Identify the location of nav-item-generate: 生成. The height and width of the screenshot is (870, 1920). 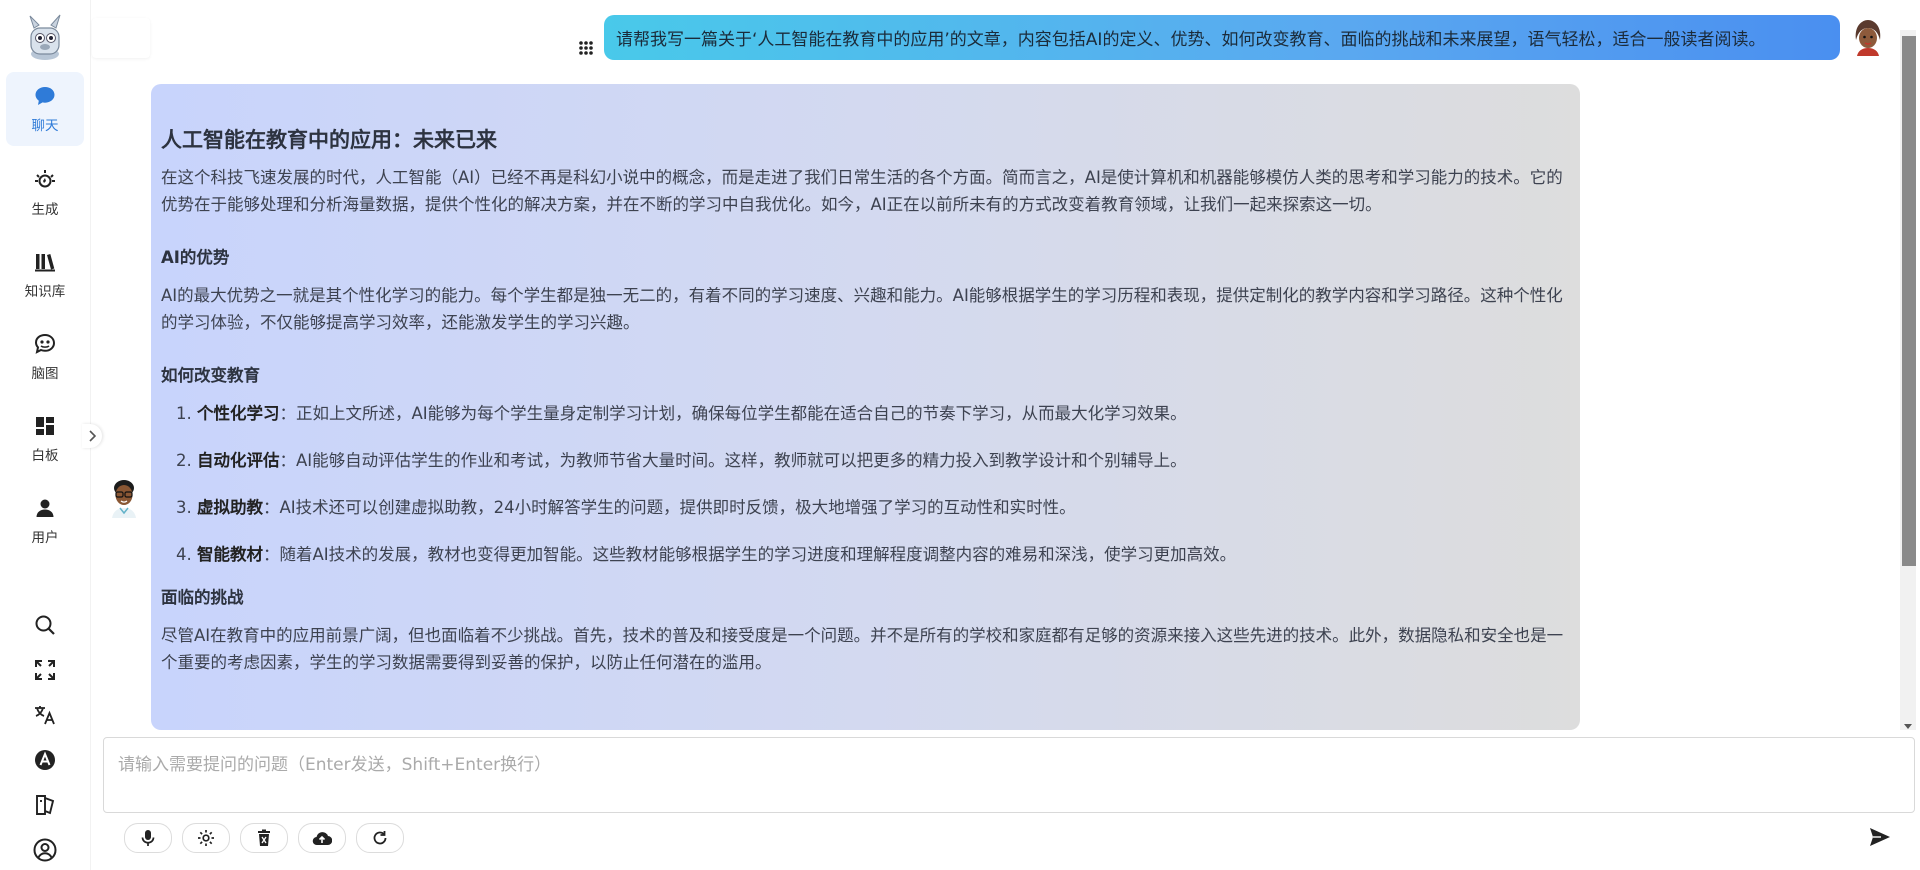
(45, 193).